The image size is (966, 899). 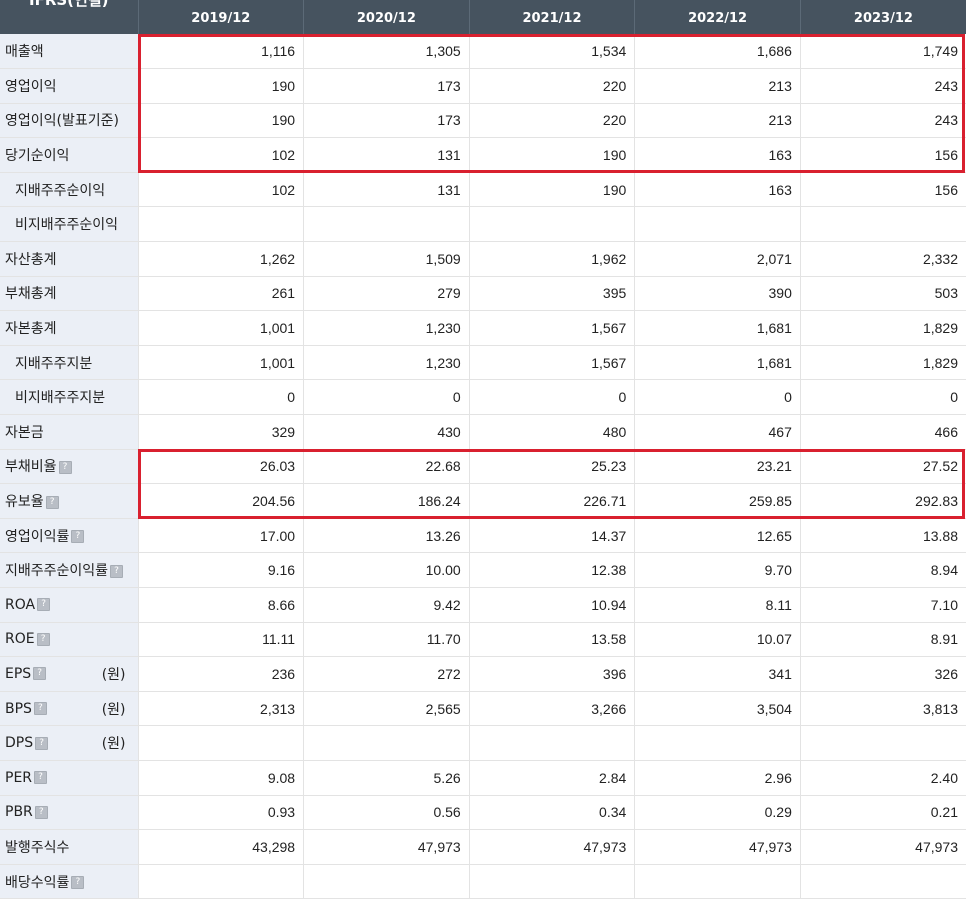 What do you see at coordinates (717, 259) in the screenshot?
I see `value-cell: 2,071` at bounding box center [717, 259].